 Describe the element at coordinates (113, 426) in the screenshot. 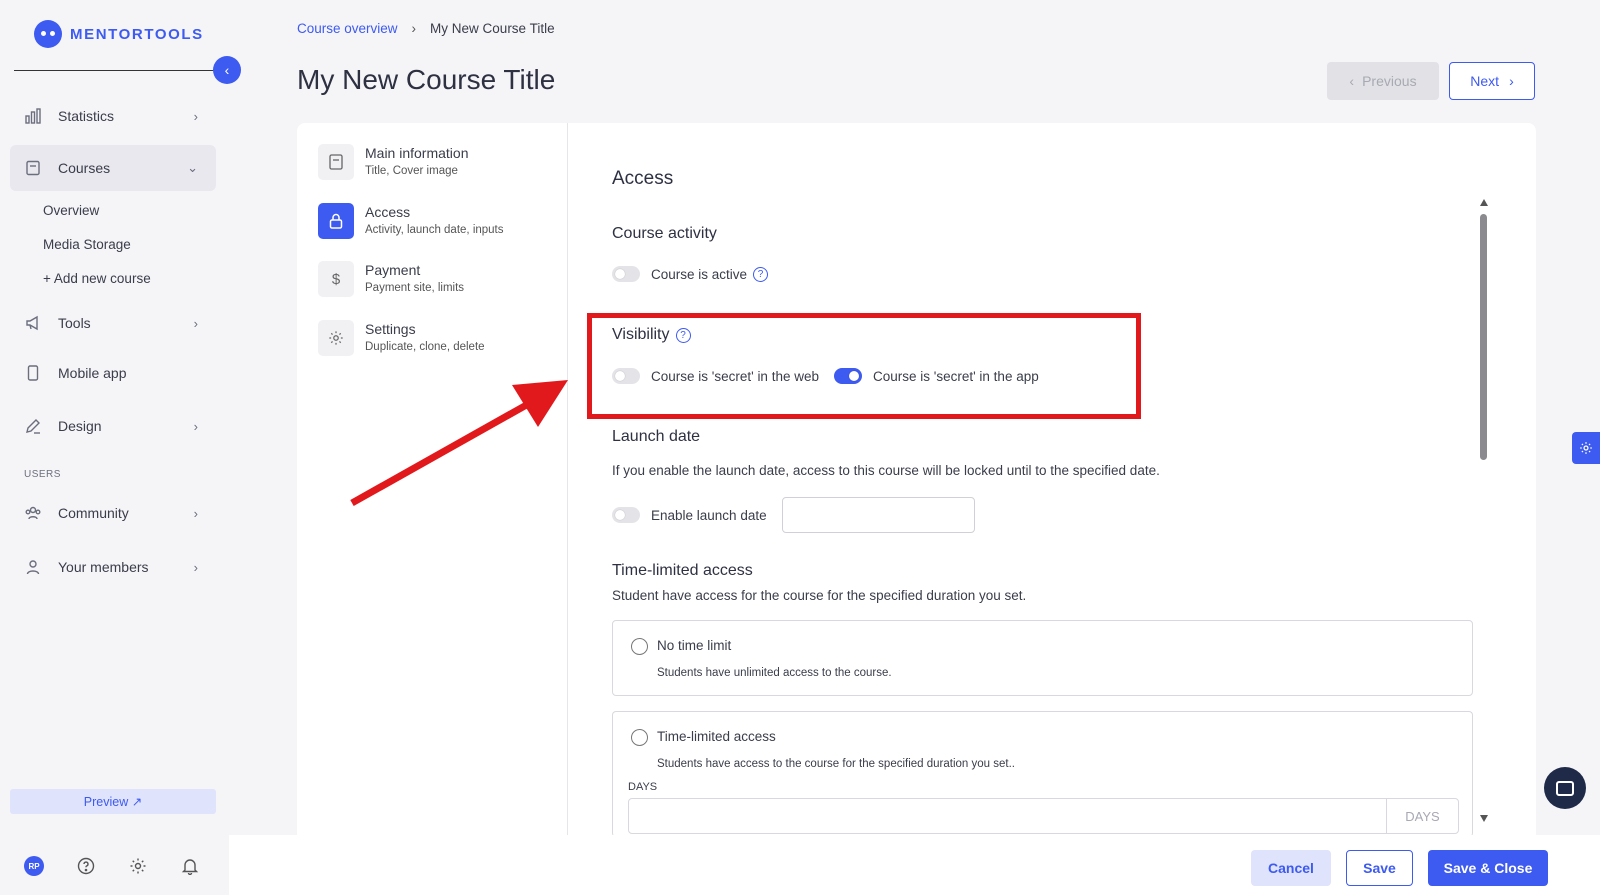

I see `sidebar-item-design: Design ›` at that location.